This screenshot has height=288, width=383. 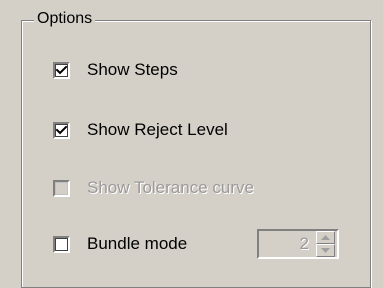 I want to click on show-reject-level-checkbox, so click(x=61, y=130).